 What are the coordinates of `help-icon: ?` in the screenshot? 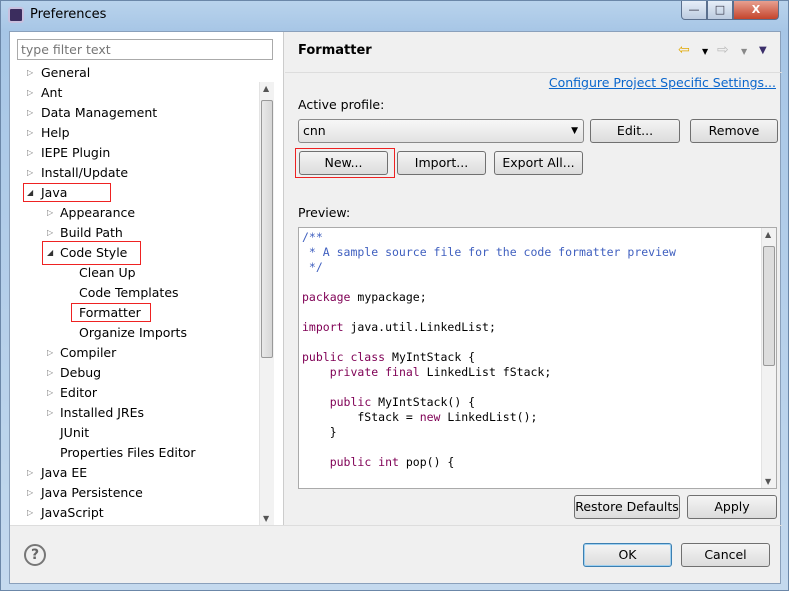 It's located at (35, 555).